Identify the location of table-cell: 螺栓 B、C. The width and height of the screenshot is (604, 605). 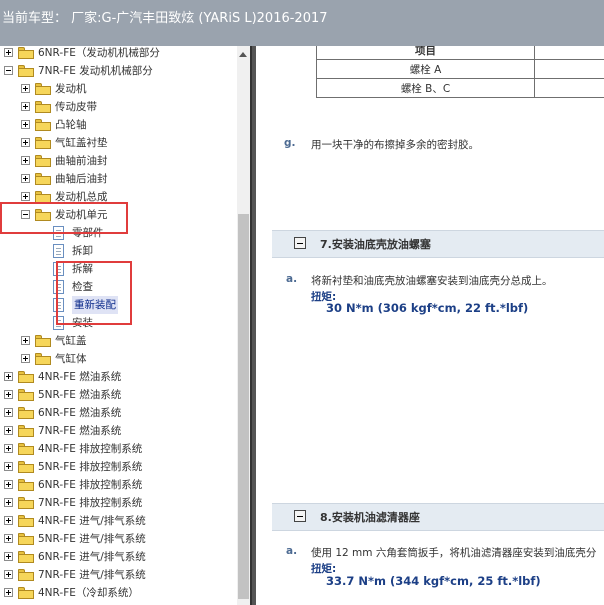
(425, 88).